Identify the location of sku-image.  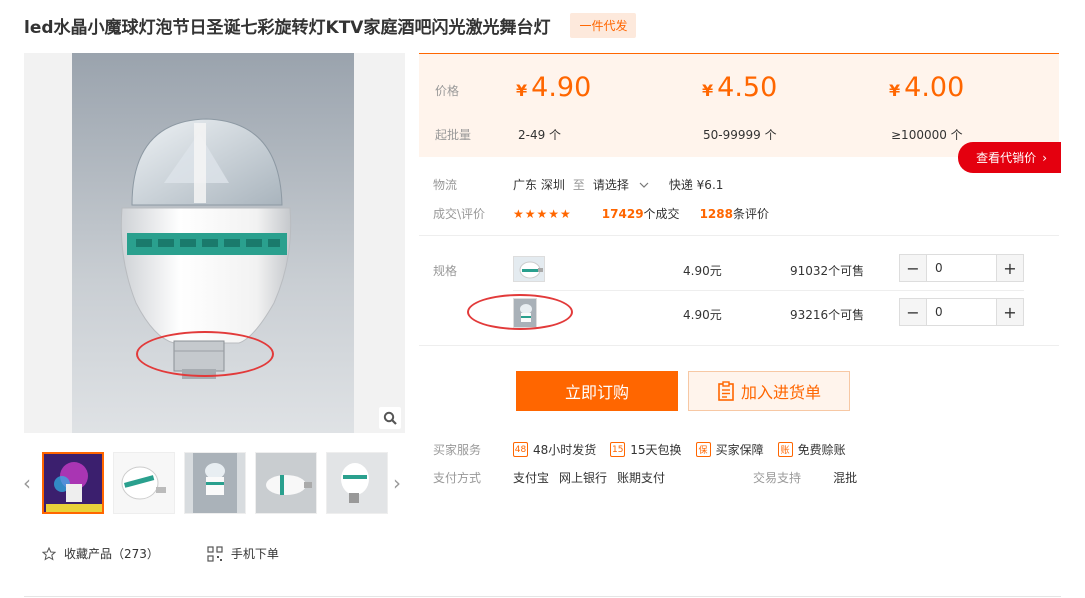
(529, 269).